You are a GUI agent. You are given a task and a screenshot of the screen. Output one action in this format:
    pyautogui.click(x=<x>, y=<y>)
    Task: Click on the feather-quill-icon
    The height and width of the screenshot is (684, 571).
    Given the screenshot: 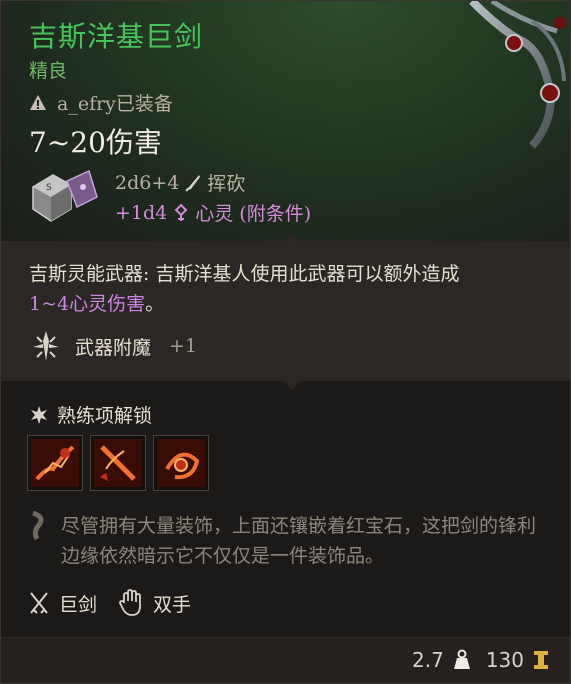 What is the action you would take?
    pyautogui.click(x=38, y=526)
    